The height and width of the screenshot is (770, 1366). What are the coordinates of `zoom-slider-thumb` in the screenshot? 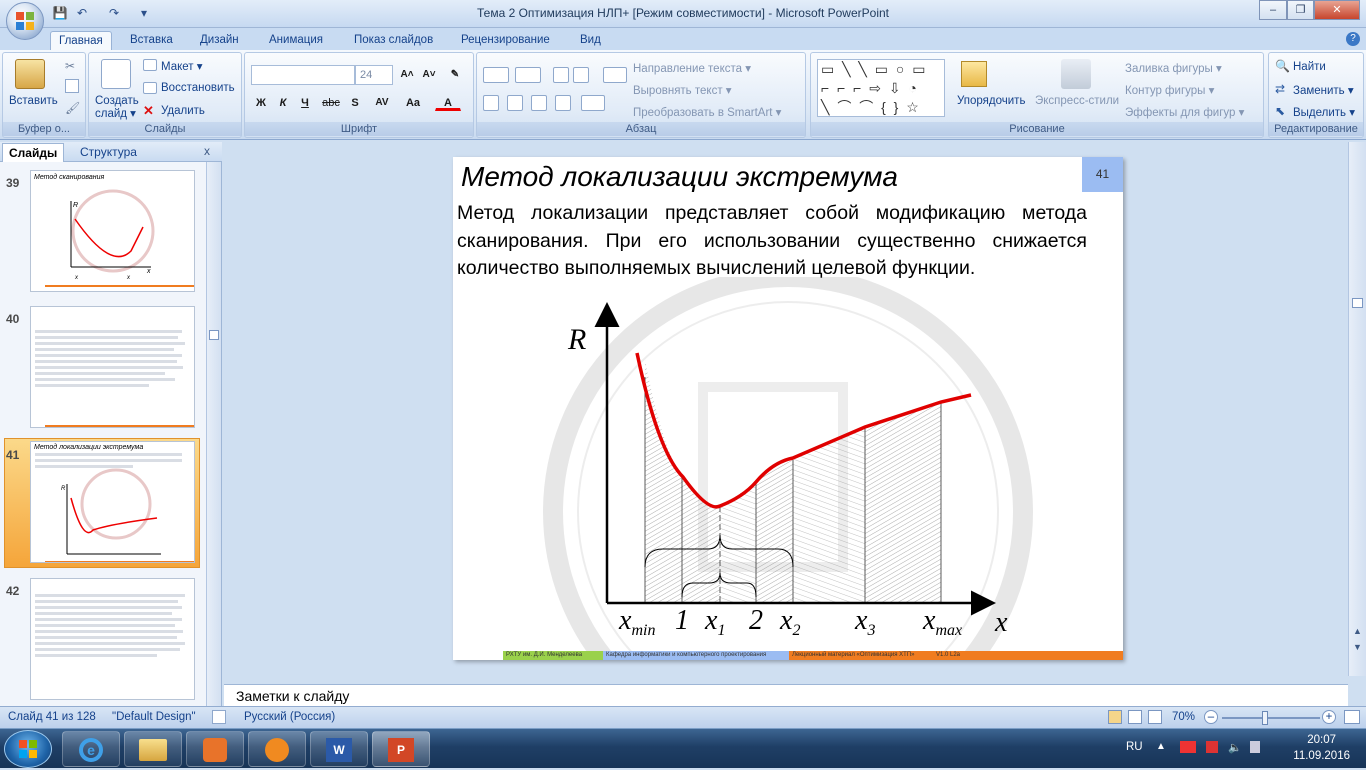 It's located at (1265, 718).